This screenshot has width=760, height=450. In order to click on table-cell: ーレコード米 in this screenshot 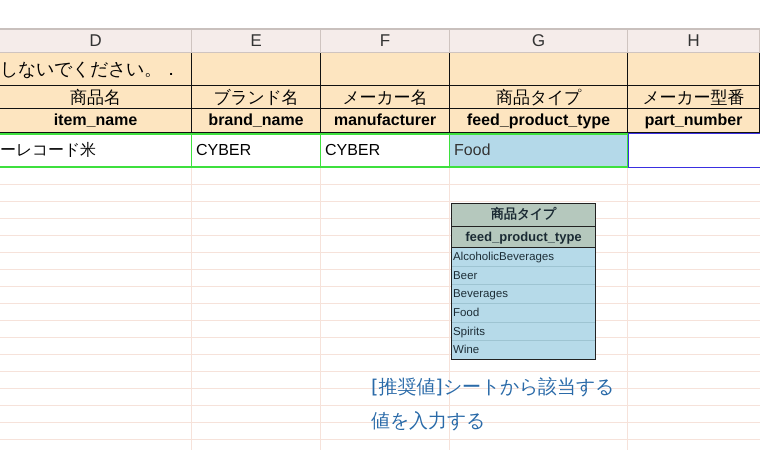, I will do `click(96, 150)`.